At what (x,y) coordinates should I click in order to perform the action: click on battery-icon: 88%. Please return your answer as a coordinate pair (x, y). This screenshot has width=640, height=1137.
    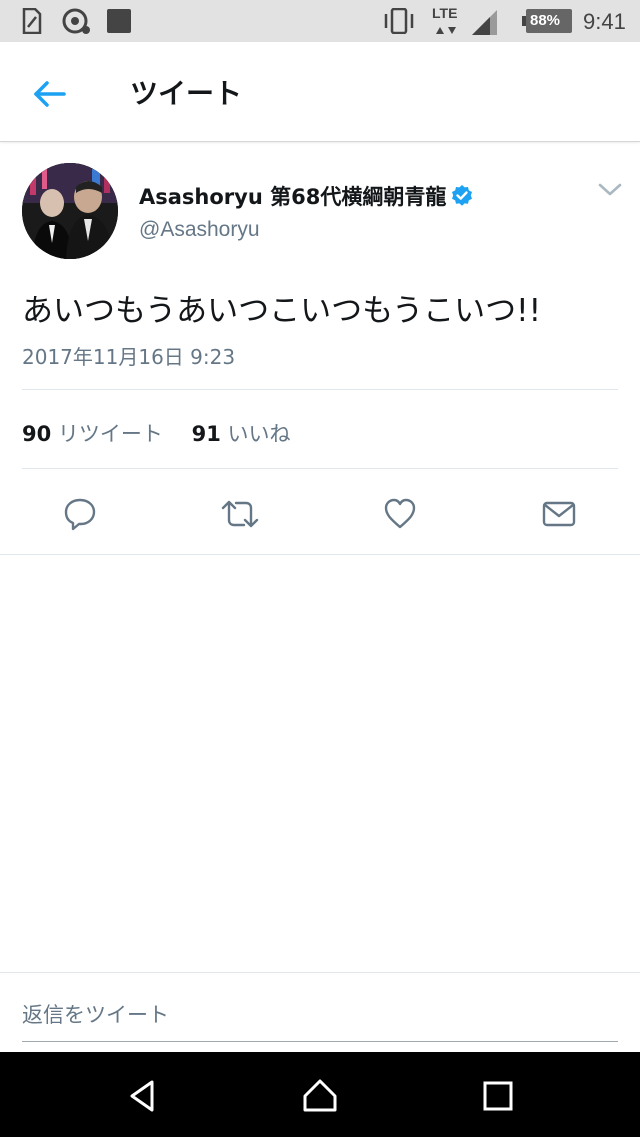
    Looking at the image, I should click on (547, 21).